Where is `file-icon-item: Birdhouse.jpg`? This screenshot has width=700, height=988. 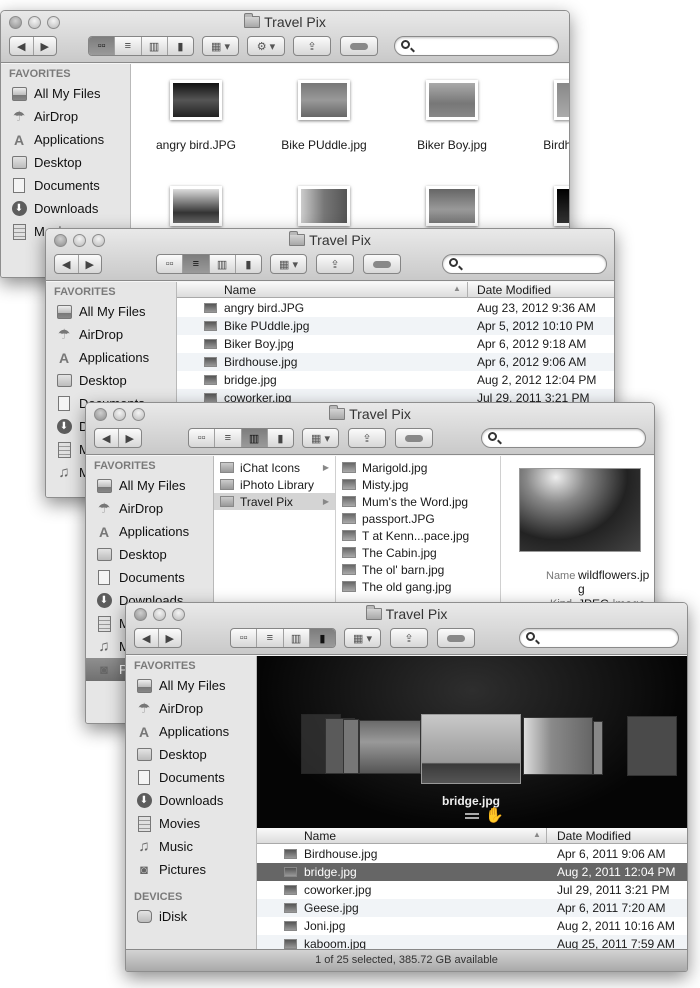 file-icon-item: Birdhouse.jpg is located at coordinates (547, 116).